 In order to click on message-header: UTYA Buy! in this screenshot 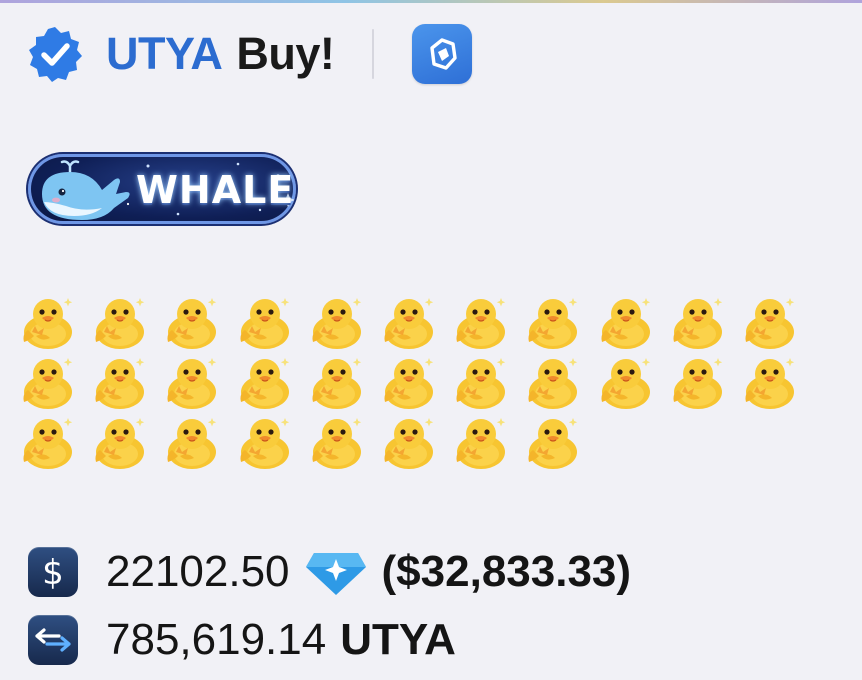, I will do `click(249, 54)`.